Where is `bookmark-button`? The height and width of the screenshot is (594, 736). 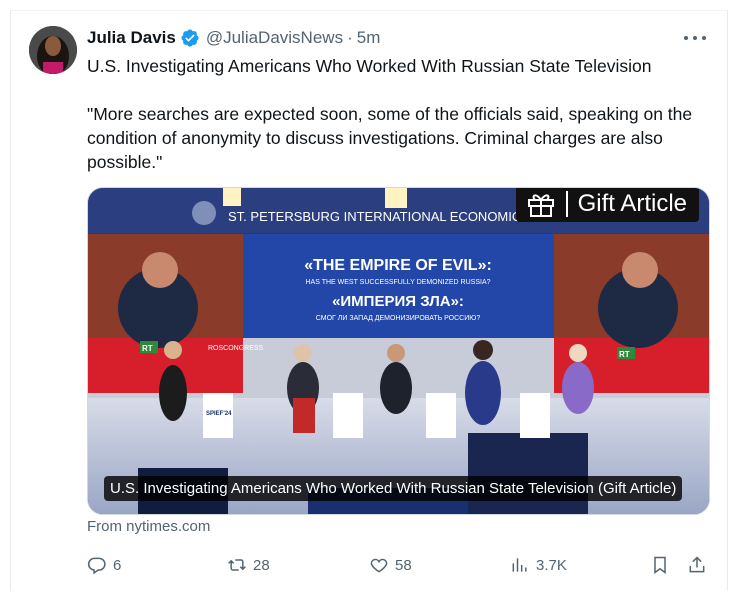
bookmark-button is located at coordinates (663, 565).